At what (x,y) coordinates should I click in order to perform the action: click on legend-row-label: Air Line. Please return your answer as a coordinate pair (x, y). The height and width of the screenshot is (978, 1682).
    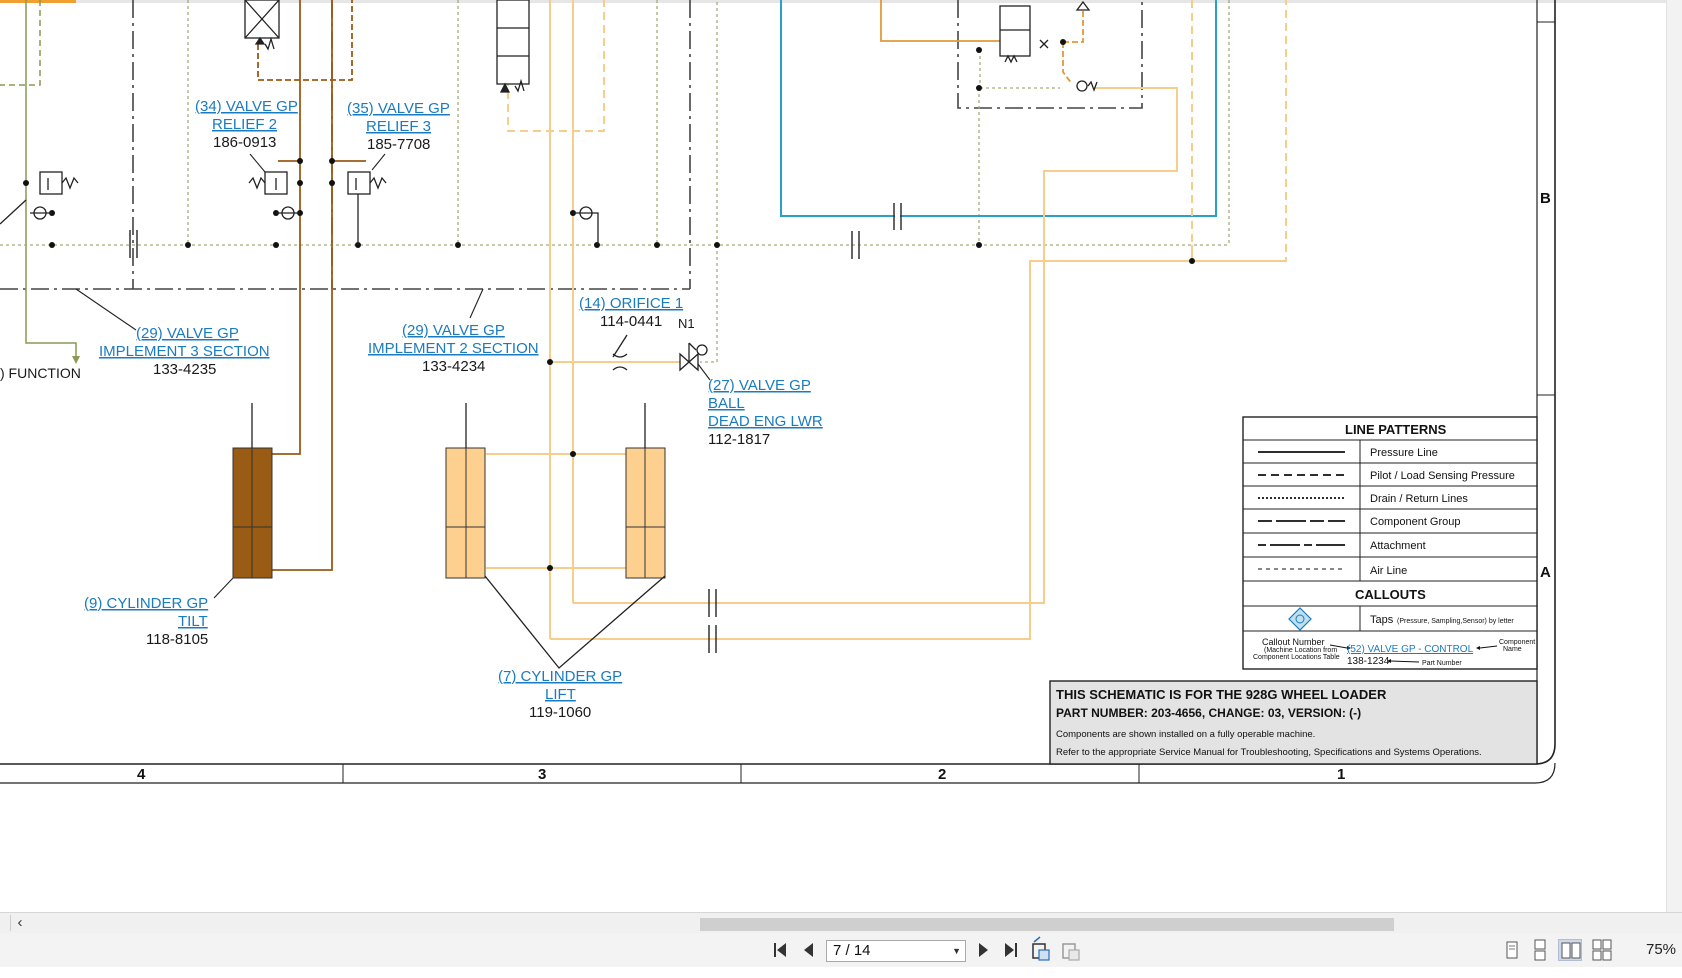
    Looking at the image, I should click on (1388, 571).